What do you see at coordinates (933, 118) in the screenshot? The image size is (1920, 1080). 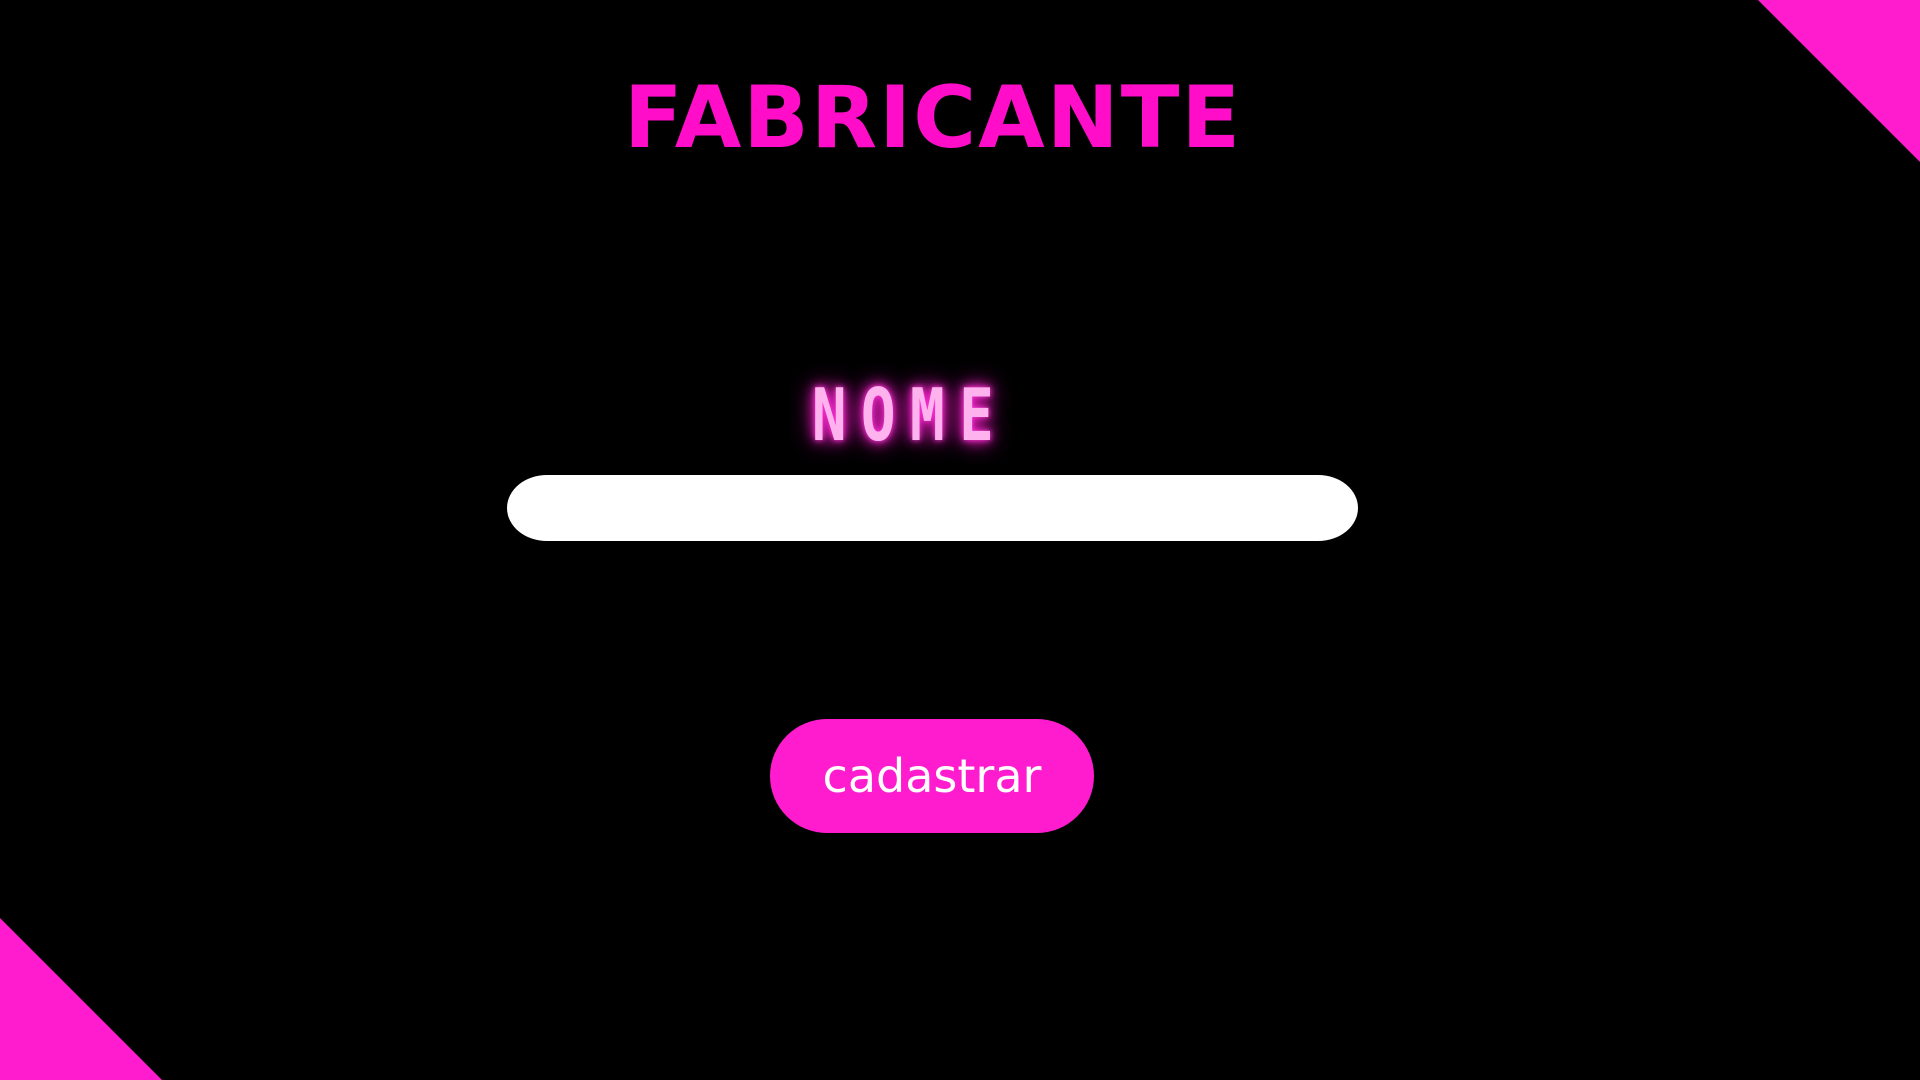 I see `page-title: FABRICANTE` at bounding box center [933, 118].